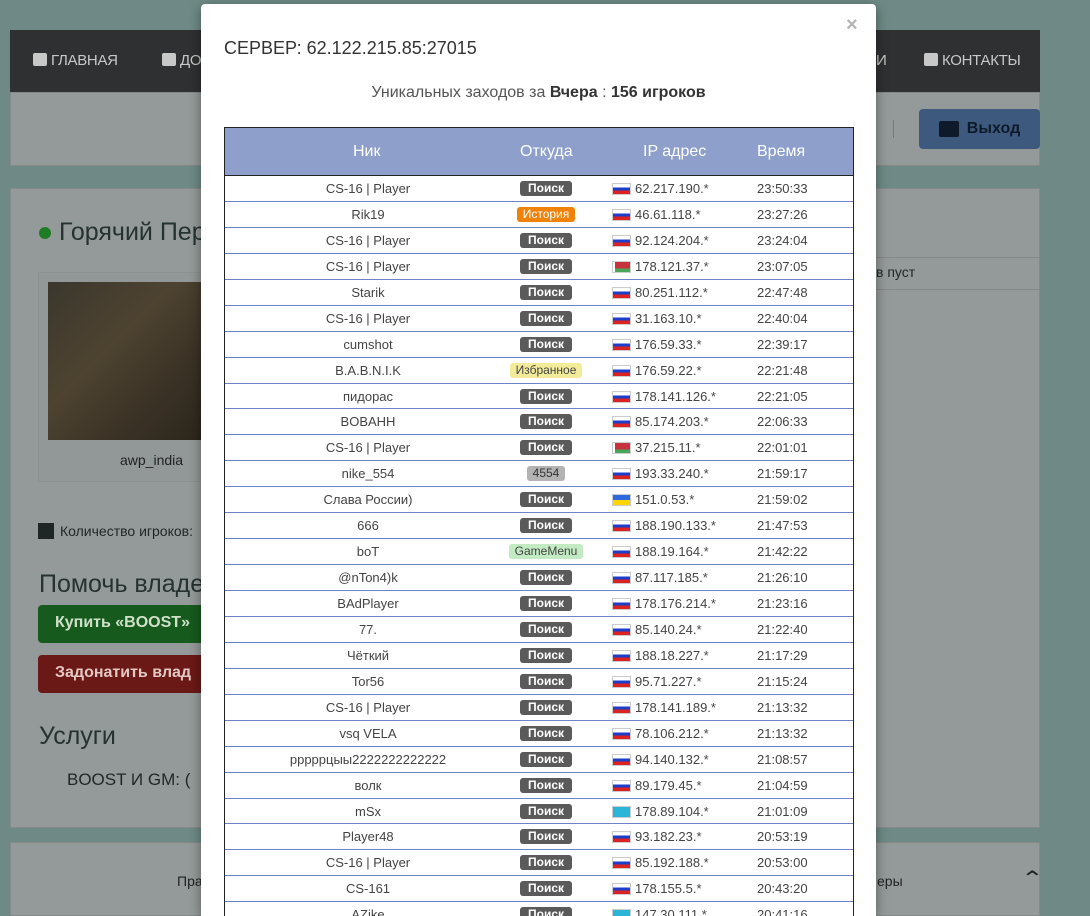 The image size is (1090, 916). What do you see at coordinates (368, 370) in the screenshot?
I see `player-nick: B.A.B.N.I.K` at bounding box center [368, 370].